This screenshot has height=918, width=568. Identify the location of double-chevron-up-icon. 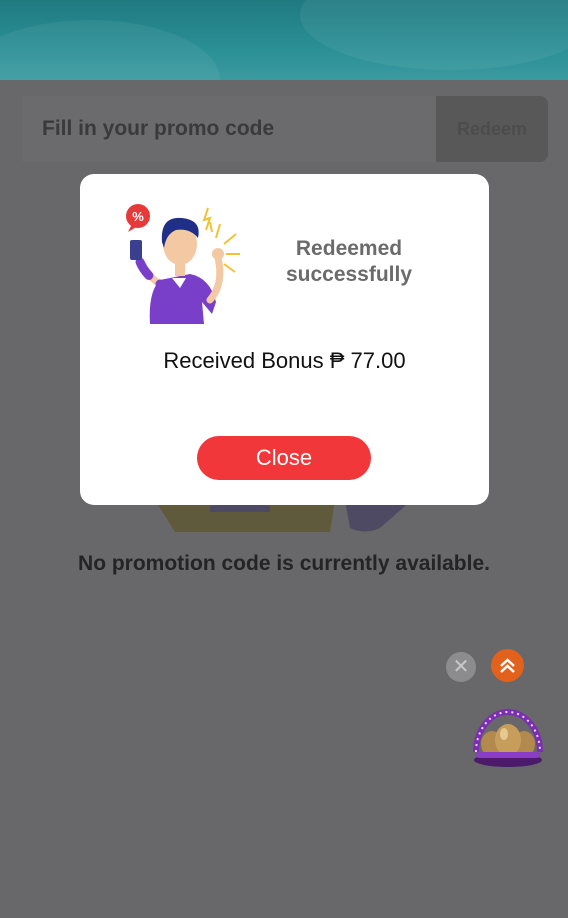
(507, 665).